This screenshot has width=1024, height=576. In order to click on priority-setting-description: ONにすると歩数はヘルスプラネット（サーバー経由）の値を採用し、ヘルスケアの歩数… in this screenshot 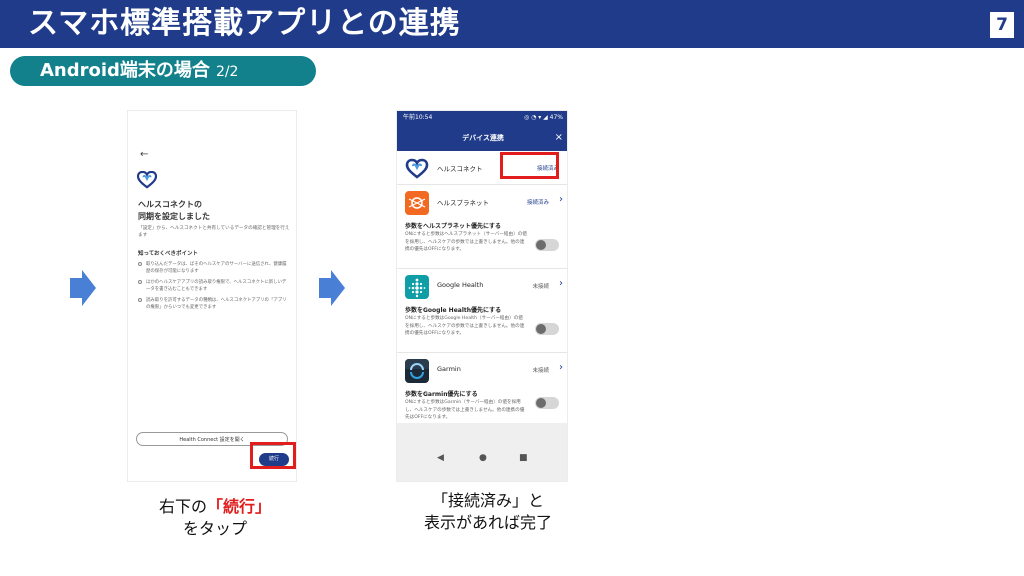, I will do `click(466, 242)`.